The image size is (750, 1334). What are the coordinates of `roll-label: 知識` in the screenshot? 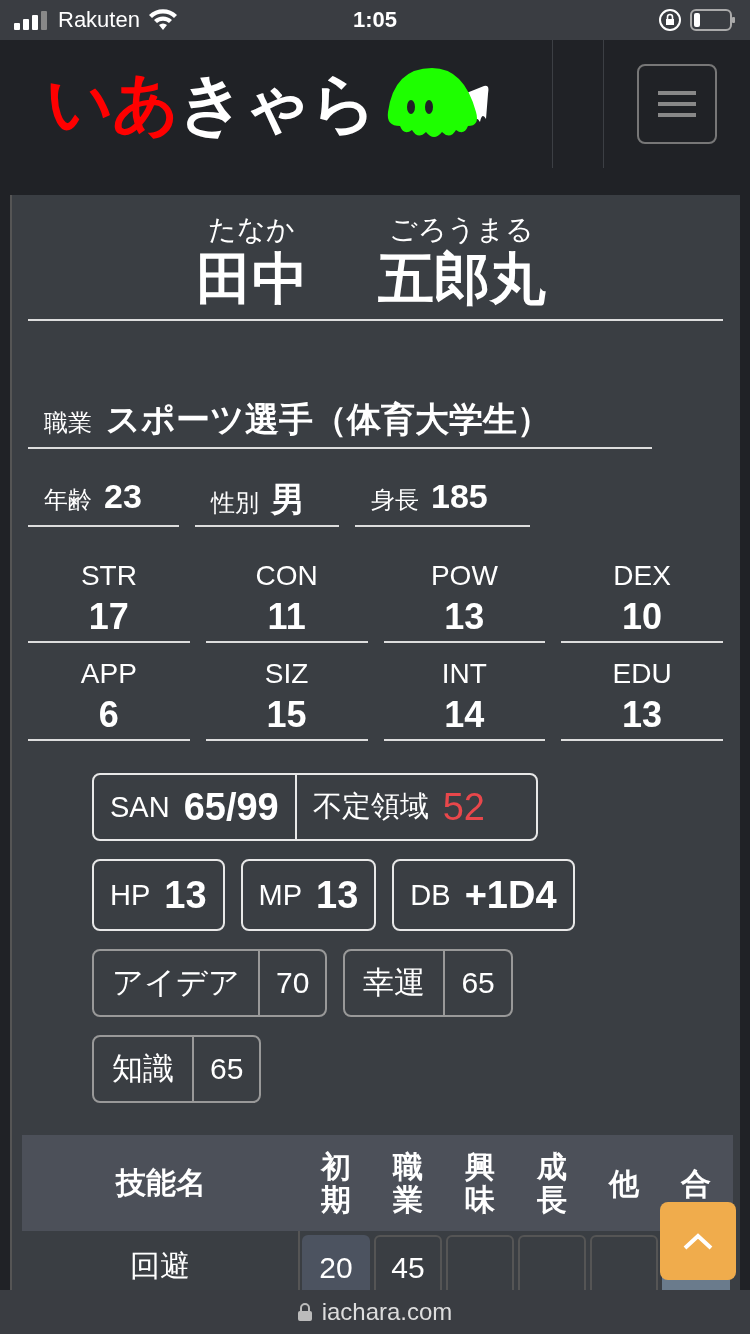 It's located at (144, 1069).